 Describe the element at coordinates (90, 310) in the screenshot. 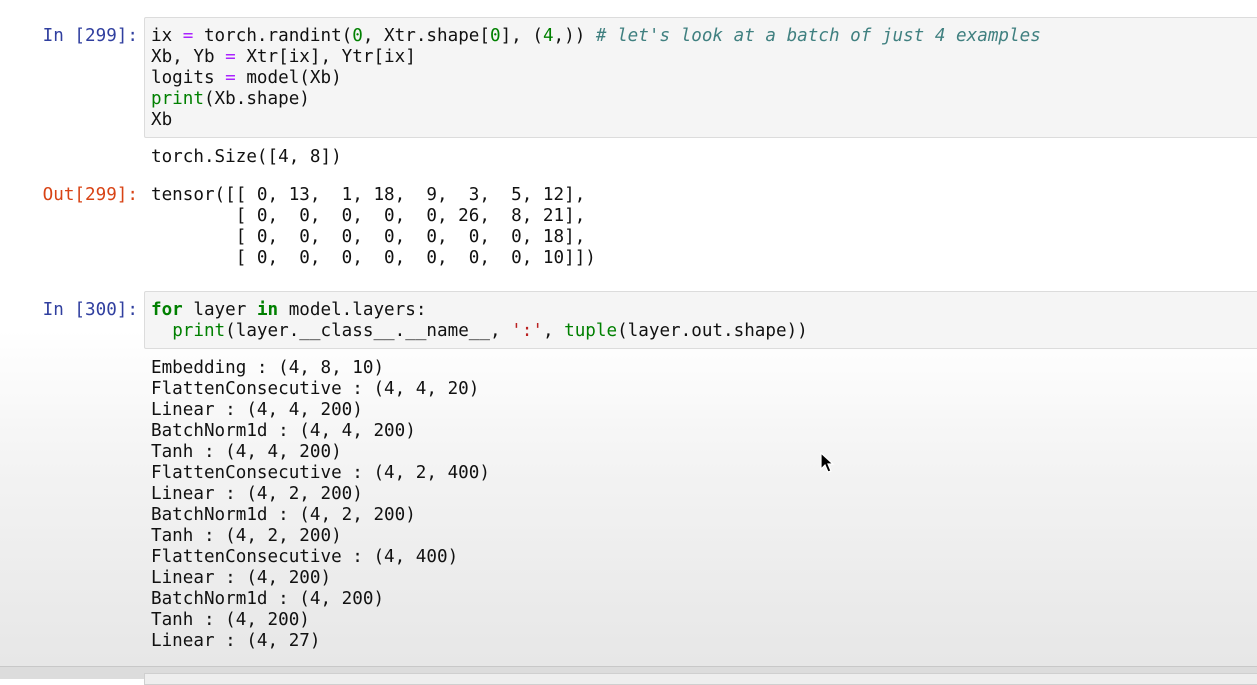

I see `cell-300-in-prompt: In [300]:` at that location.